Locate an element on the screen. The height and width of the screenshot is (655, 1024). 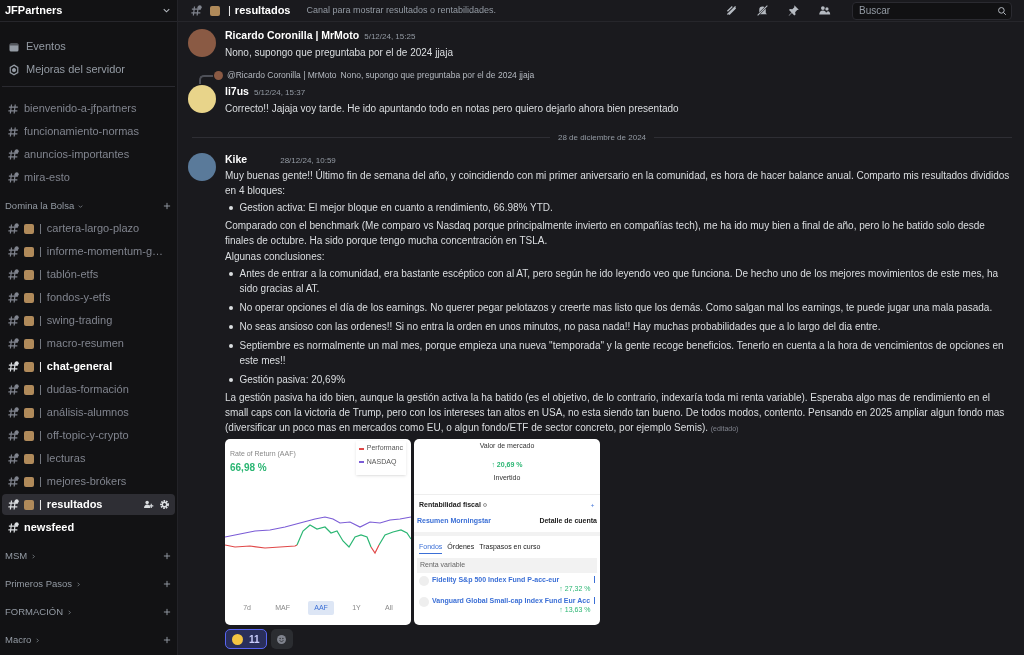
channel-name: resultados is located at coordinates (262, 11).